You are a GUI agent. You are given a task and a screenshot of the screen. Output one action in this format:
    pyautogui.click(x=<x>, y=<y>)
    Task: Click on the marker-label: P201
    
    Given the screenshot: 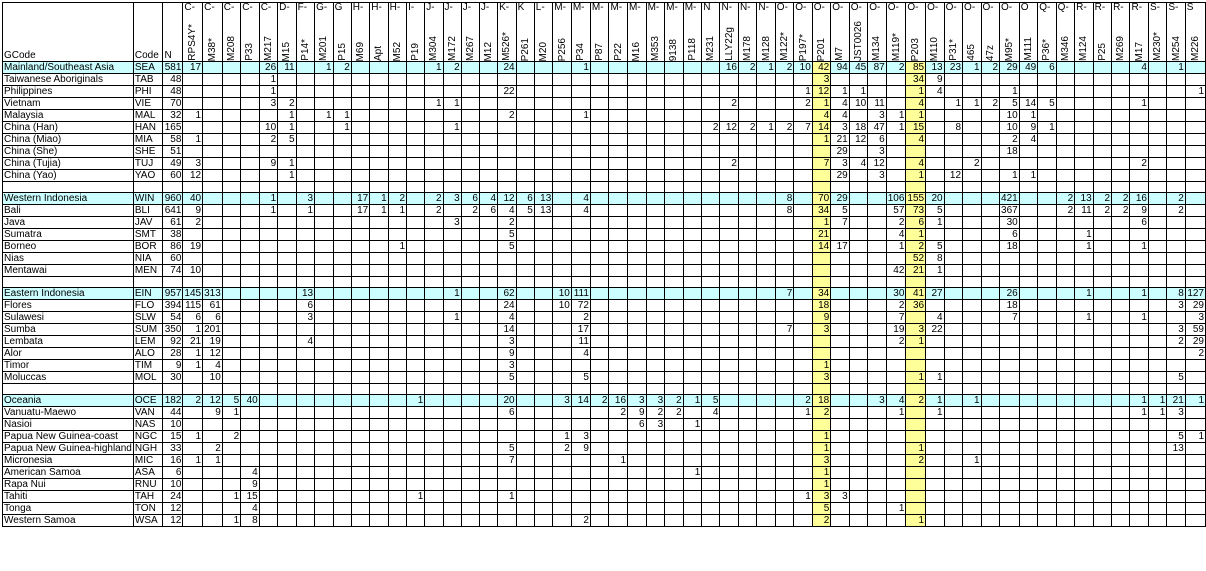 What is the action you would take?
    pyautogui.click(x=821, y=49)
    